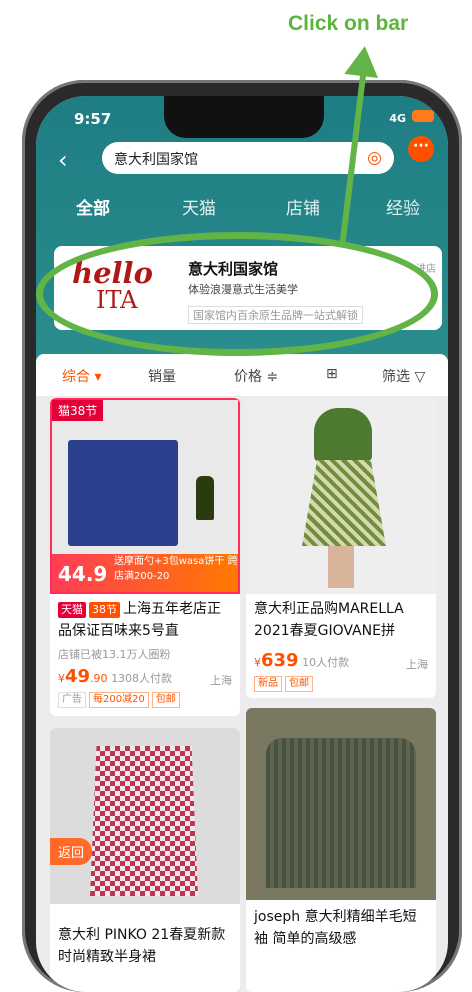 Image resolution: width=472 pixels, height=992 pixels. I want to click on back-button: 返回, so click(71, 851).